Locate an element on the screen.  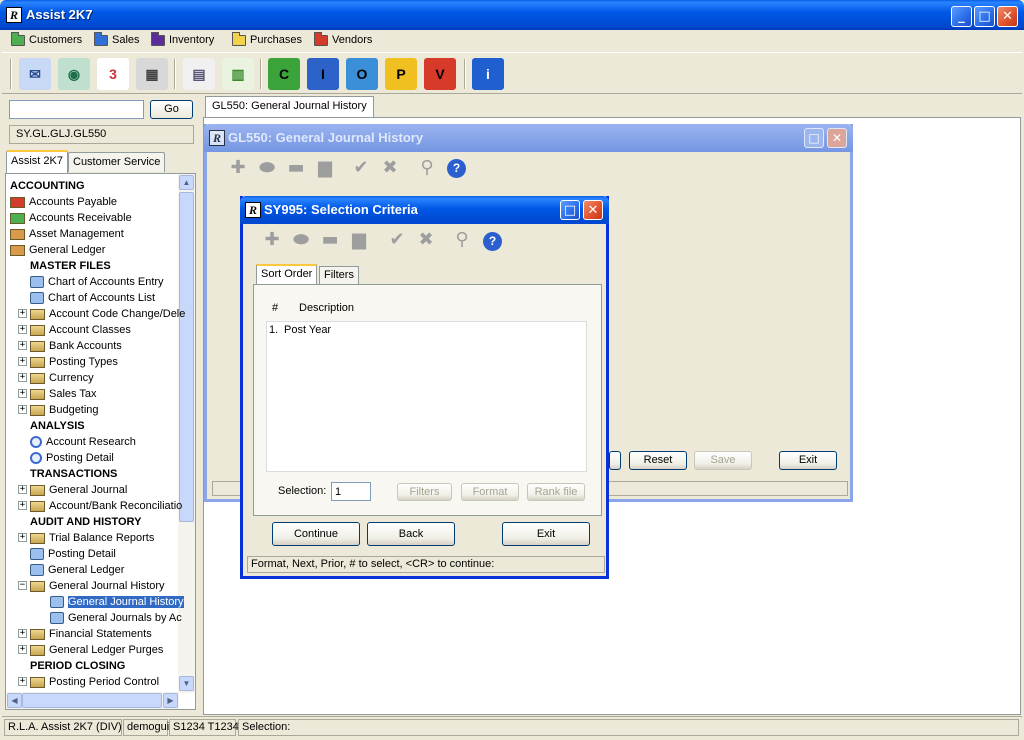
menu-customers: Customers is located at coordinates (46, 39).